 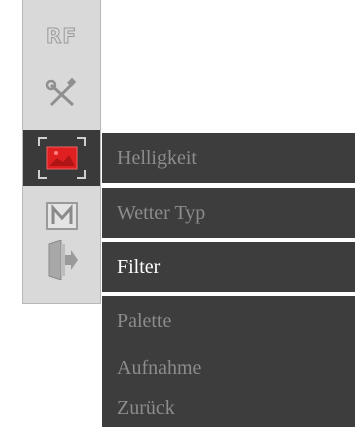 What do you see at coordinates (228, 213) in the screenshot?
I see `menu-item-wetter-typ: Wetter Typ` at bounding box center [228, 213].